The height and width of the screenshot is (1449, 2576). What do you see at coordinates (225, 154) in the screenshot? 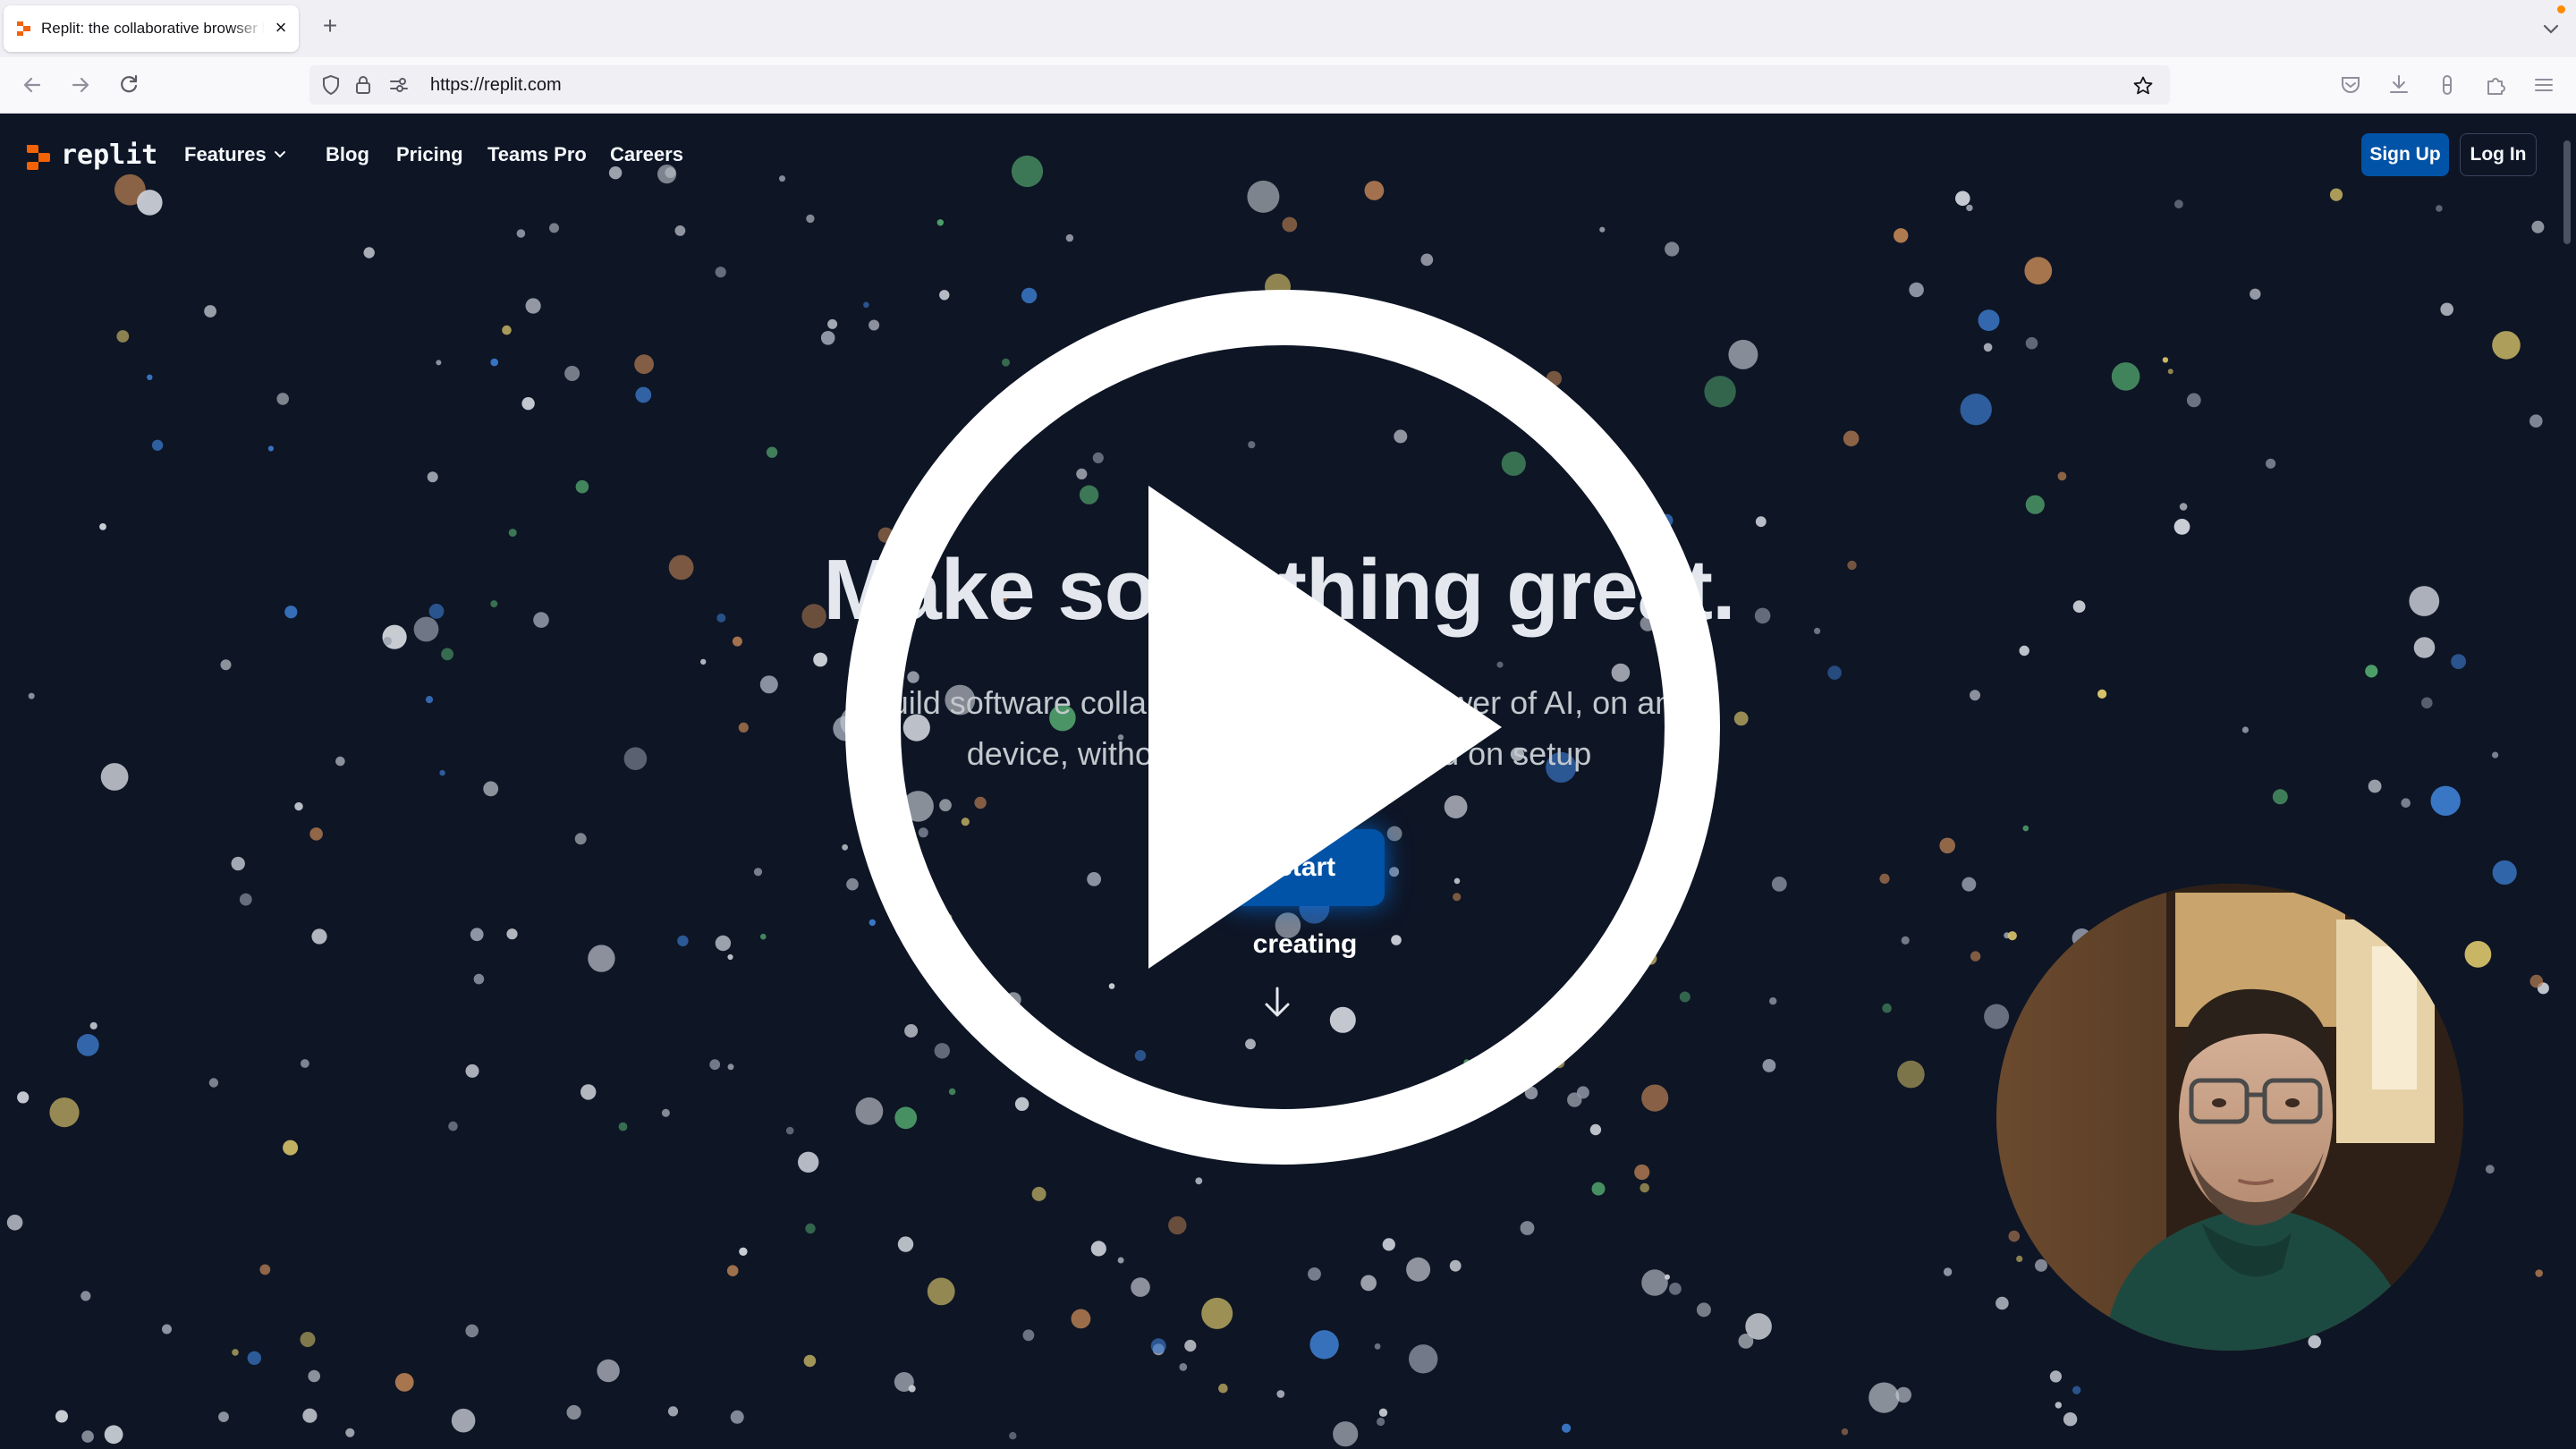
I see `nav-features: Features` at bounding box center [225, 154].